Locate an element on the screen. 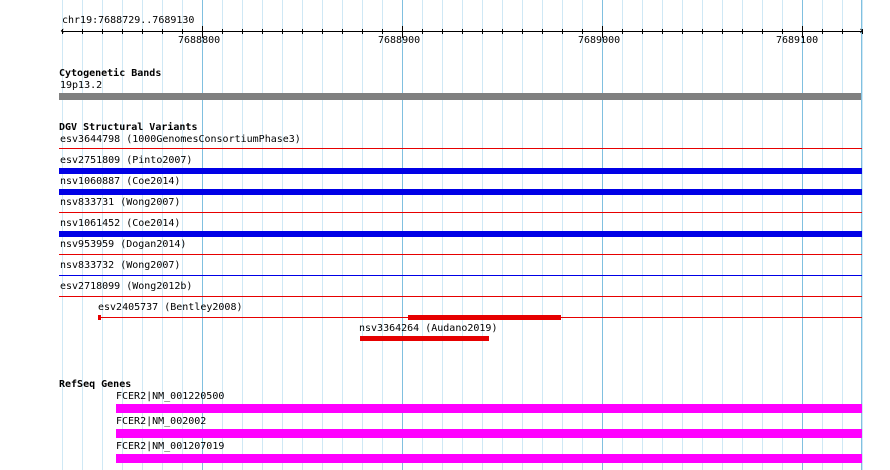 This screenshot has height=470, width=890. gene-label: FCER2|NM_002002 is located at coordinates (161, 421).